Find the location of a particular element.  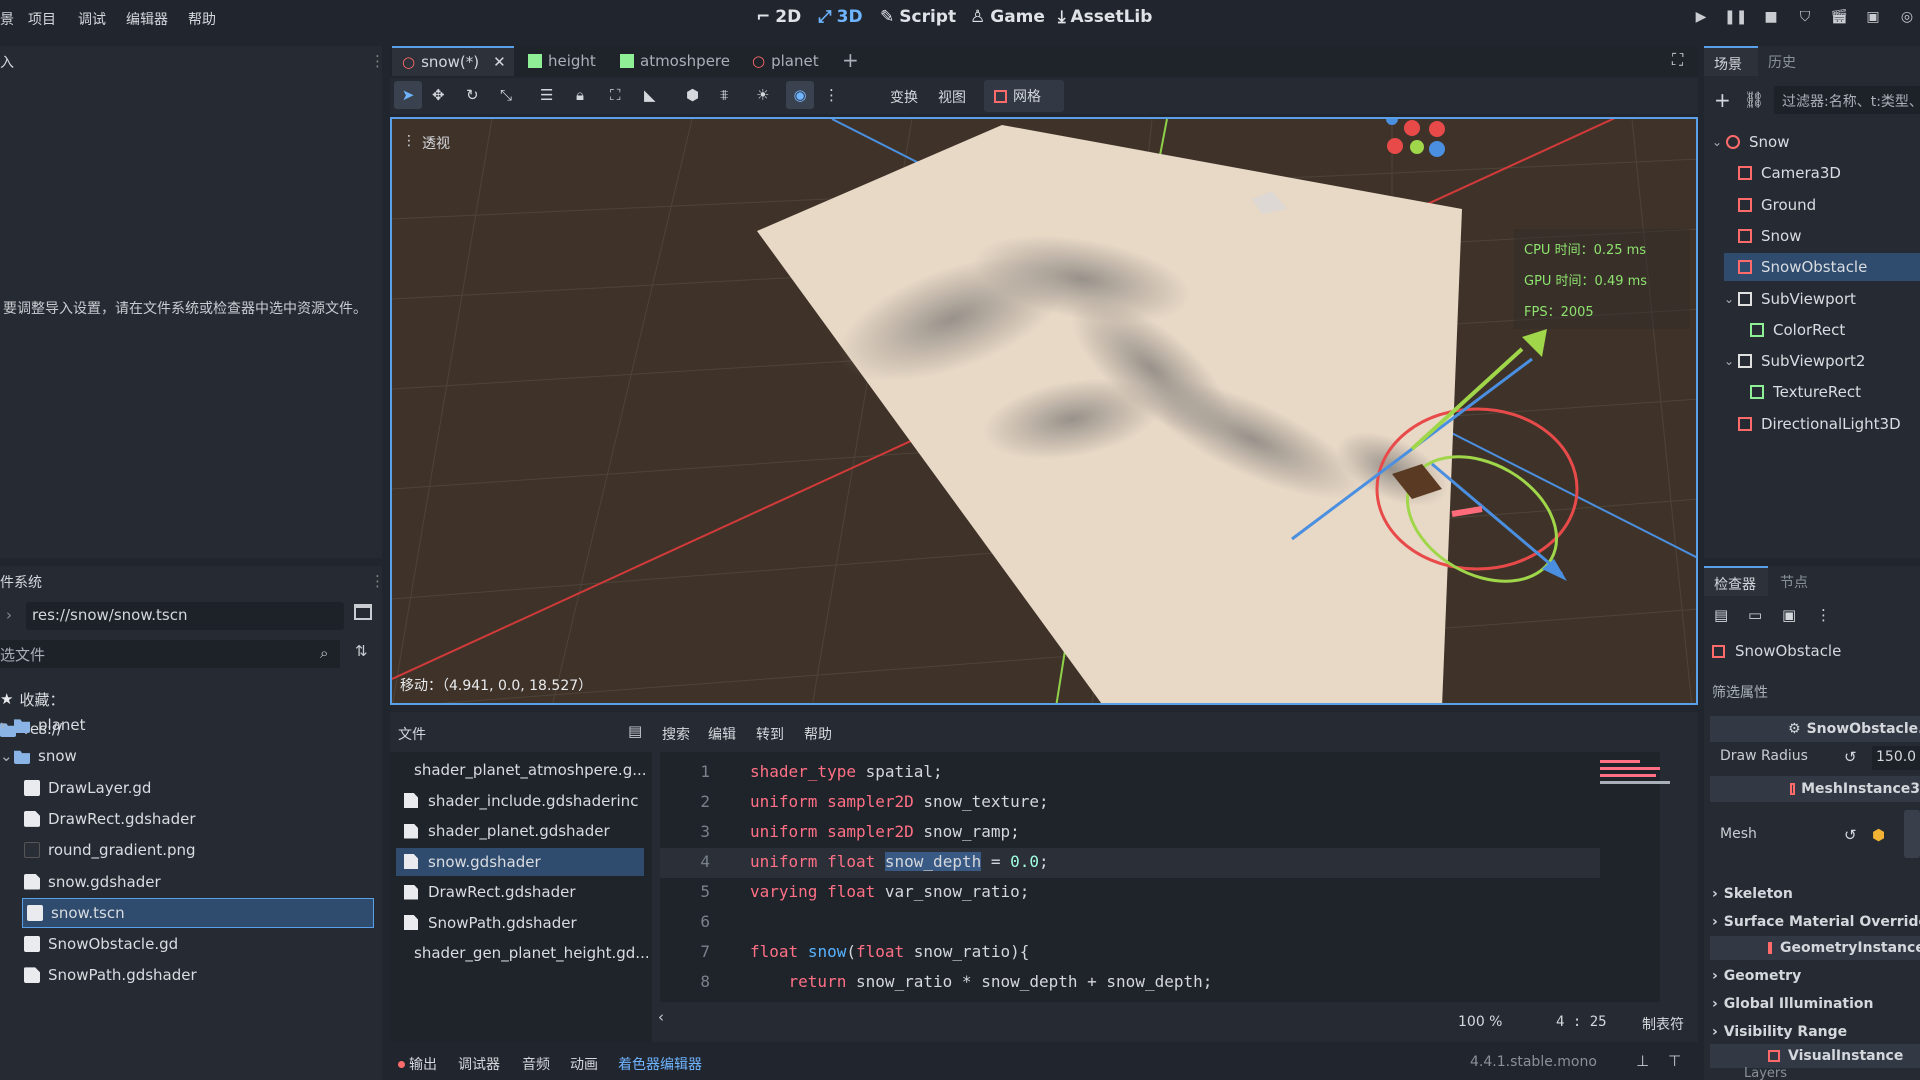

link-icon: ⛓ is located at coordinates (1754, 99).